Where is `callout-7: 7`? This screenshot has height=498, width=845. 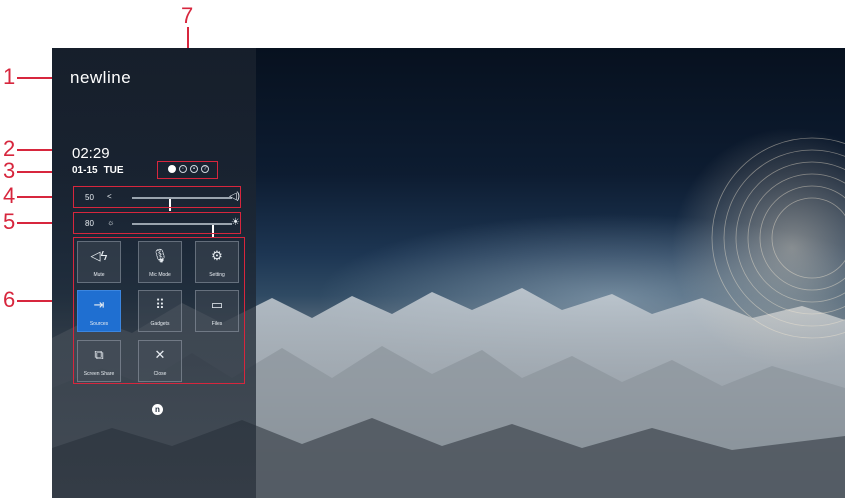
callout-7: 7 is located at coordinates (187, 15).